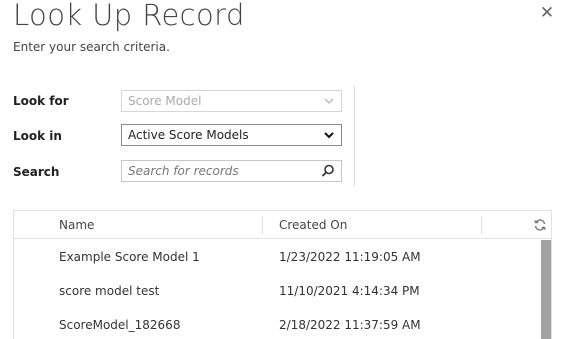 The height and width of the screenshot is (339, 571). Describe the element at coordinates (276, 291) in the screenshot. I see `table-row: score model test 11/10/2021 4:14:34 PM` at that location.